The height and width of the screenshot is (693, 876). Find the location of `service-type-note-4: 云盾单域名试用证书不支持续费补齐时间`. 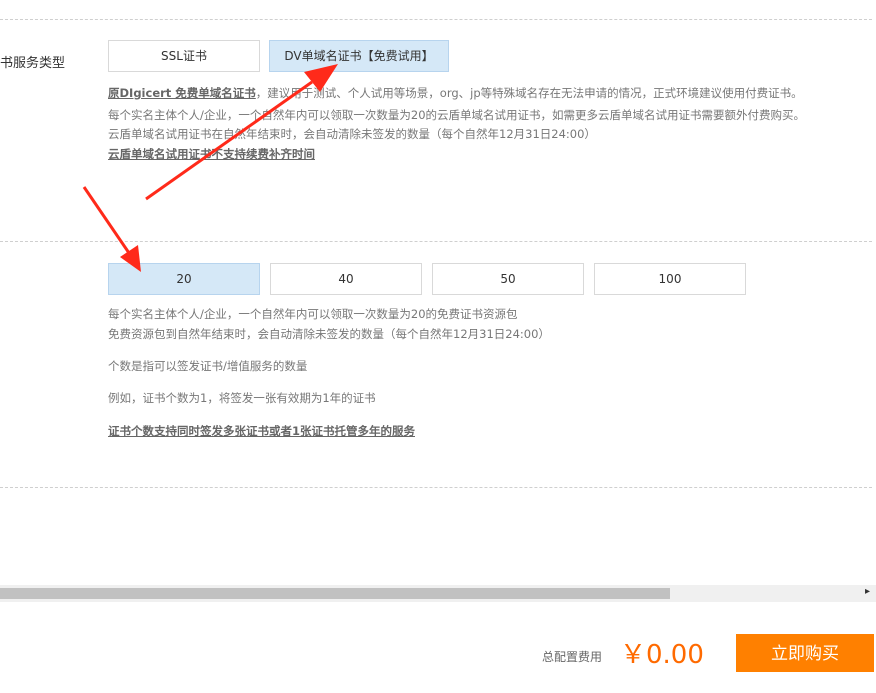

service-type-note-4: 云盾单域名试用证书不支持续费补齐时间 is located at coordinates (211, 154).